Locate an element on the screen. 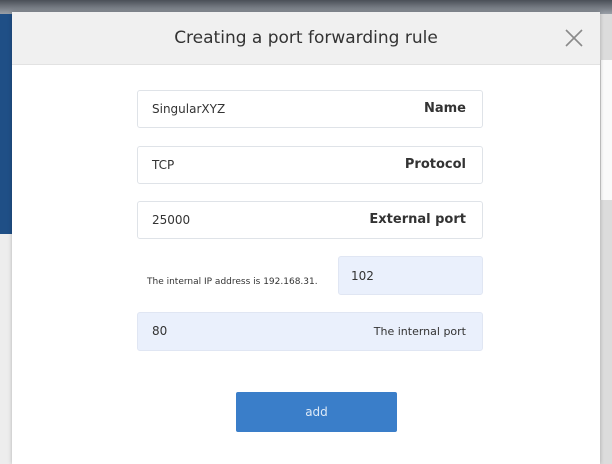 Image resolution: width=612 pixels, height=464 pixels. external-port-value: 25000 is located at coordinates (171, 220).